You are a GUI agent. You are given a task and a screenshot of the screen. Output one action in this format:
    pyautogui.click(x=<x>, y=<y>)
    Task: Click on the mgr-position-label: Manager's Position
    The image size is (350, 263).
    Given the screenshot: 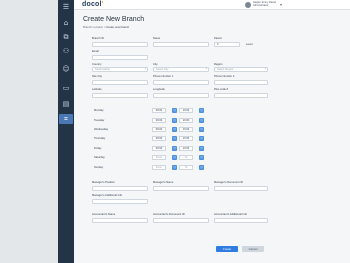 What is the action you would take?
    pyautogui.click(x=103, y=182)
    